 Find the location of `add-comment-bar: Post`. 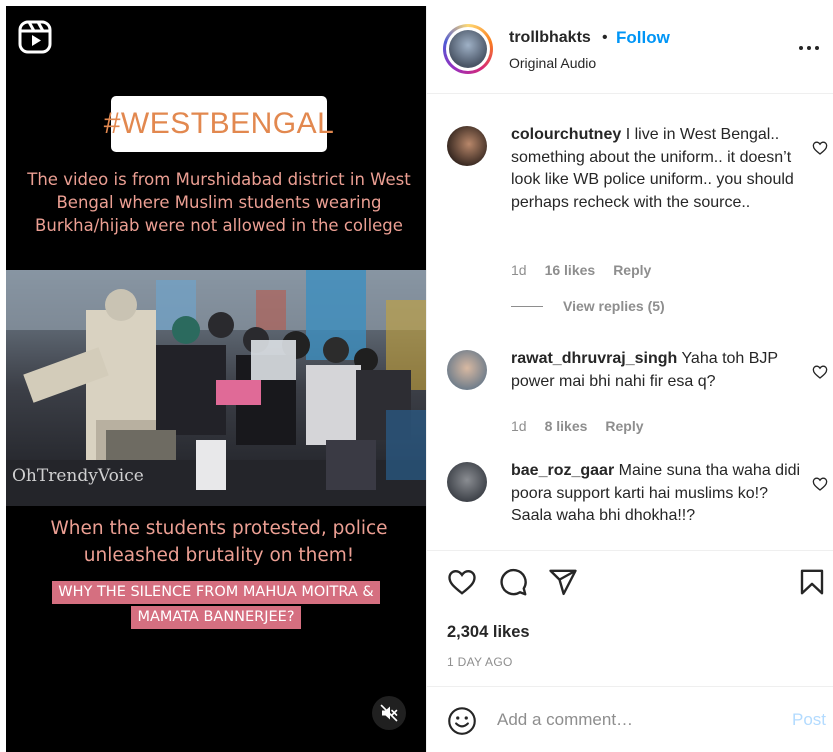

add-comment-bar: Post is located at coordinates (630, 719).